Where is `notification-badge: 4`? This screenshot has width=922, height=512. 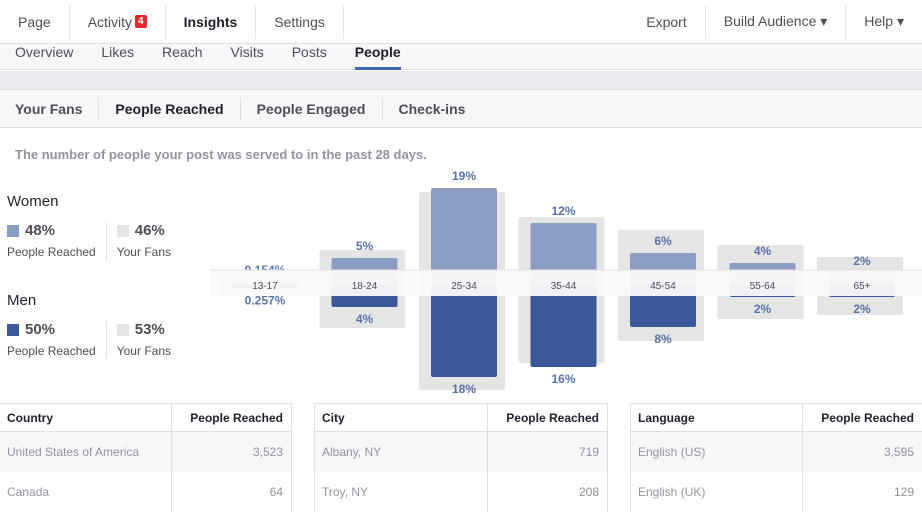
notification-badge: 4 is located at coordinates (141, 21).